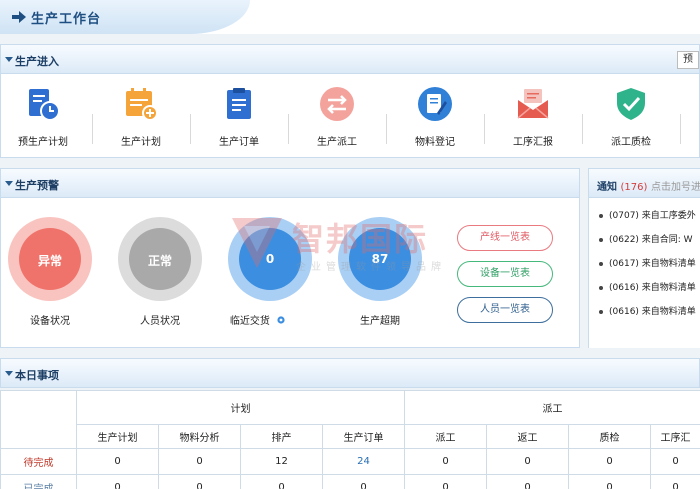 The width and height of the screenshot is (700, 489). I want to click on entry-material-registration: 物料登记, so click(435, 117).